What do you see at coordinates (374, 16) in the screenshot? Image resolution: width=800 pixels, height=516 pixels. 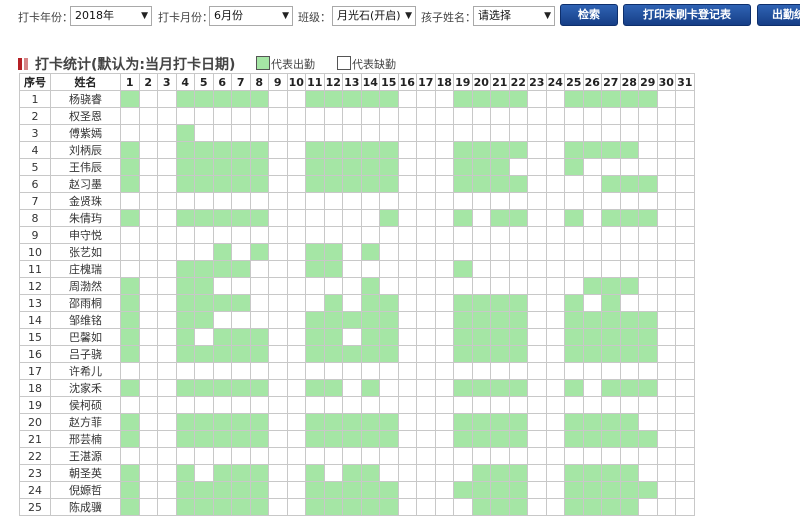 I see `class-select: 月光石(开启) ▼` at bounding box center [374, 16].